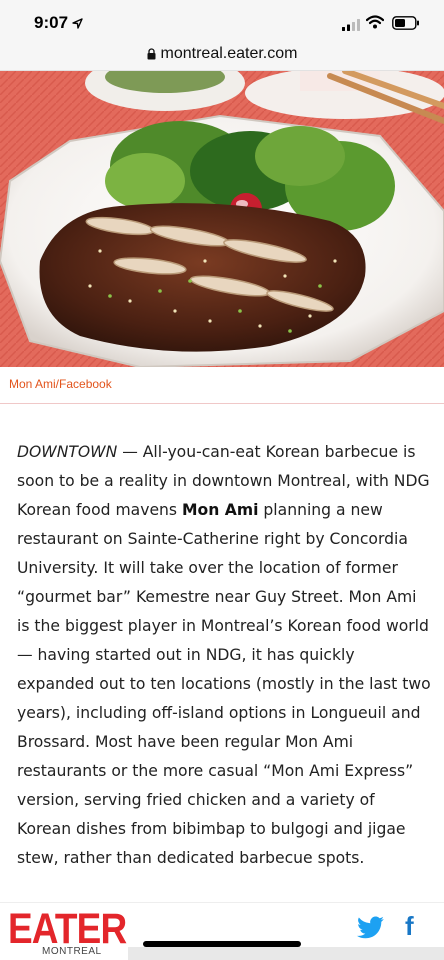  I want to click on article-dateline: DOWNTOWN, so click(67, 452).